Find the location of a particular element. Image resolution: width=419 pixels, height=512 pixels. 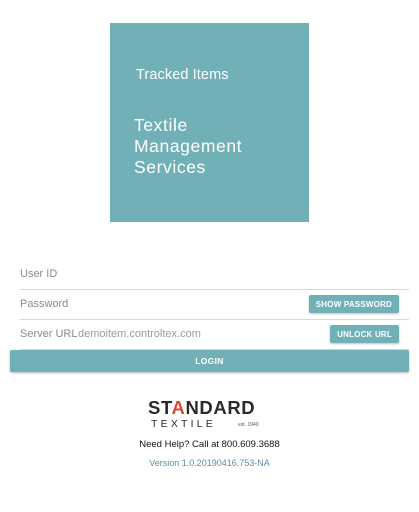

help-text: Need Help? Call at 800.609.3688 is located at coordinates (209, 444).